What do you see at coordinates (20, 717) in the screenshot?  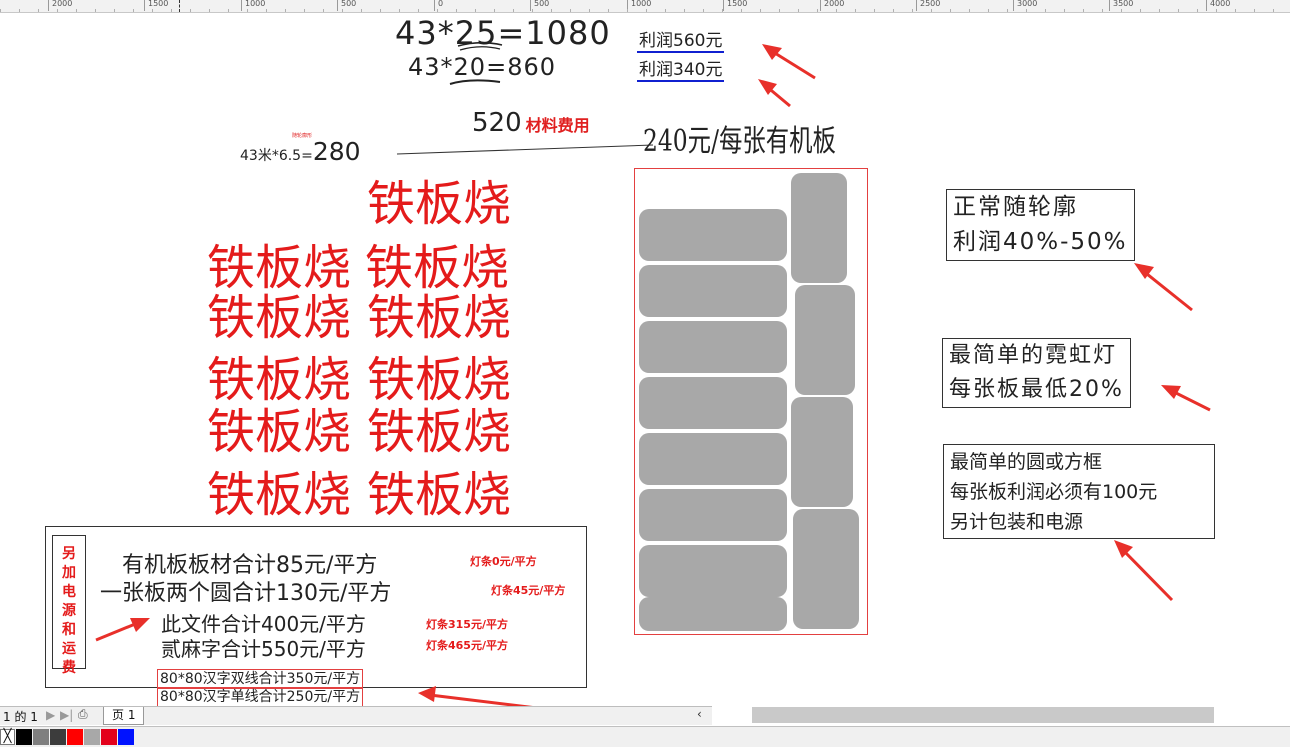 I see `page-count: 1 的 1` at bounding box center [20, 717].